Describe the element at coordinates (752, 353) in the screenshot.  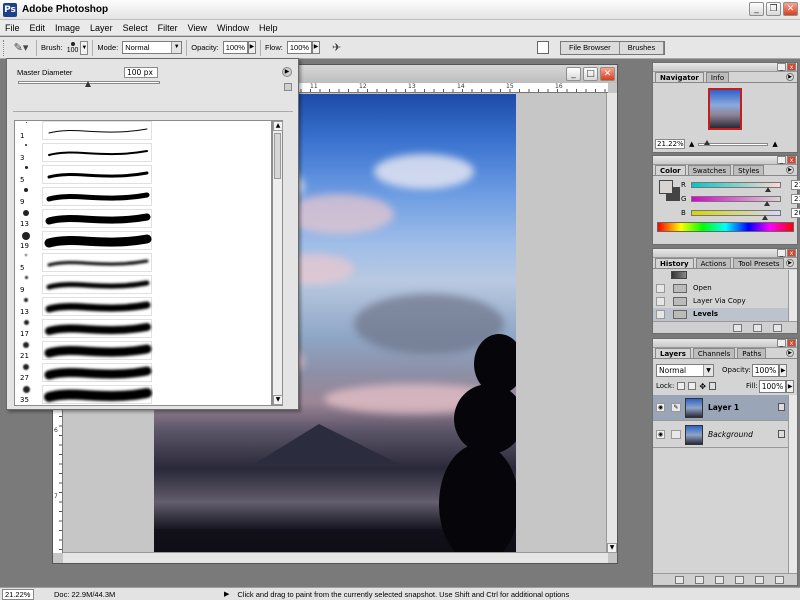
I see `tab-paths: Paths` at that location.